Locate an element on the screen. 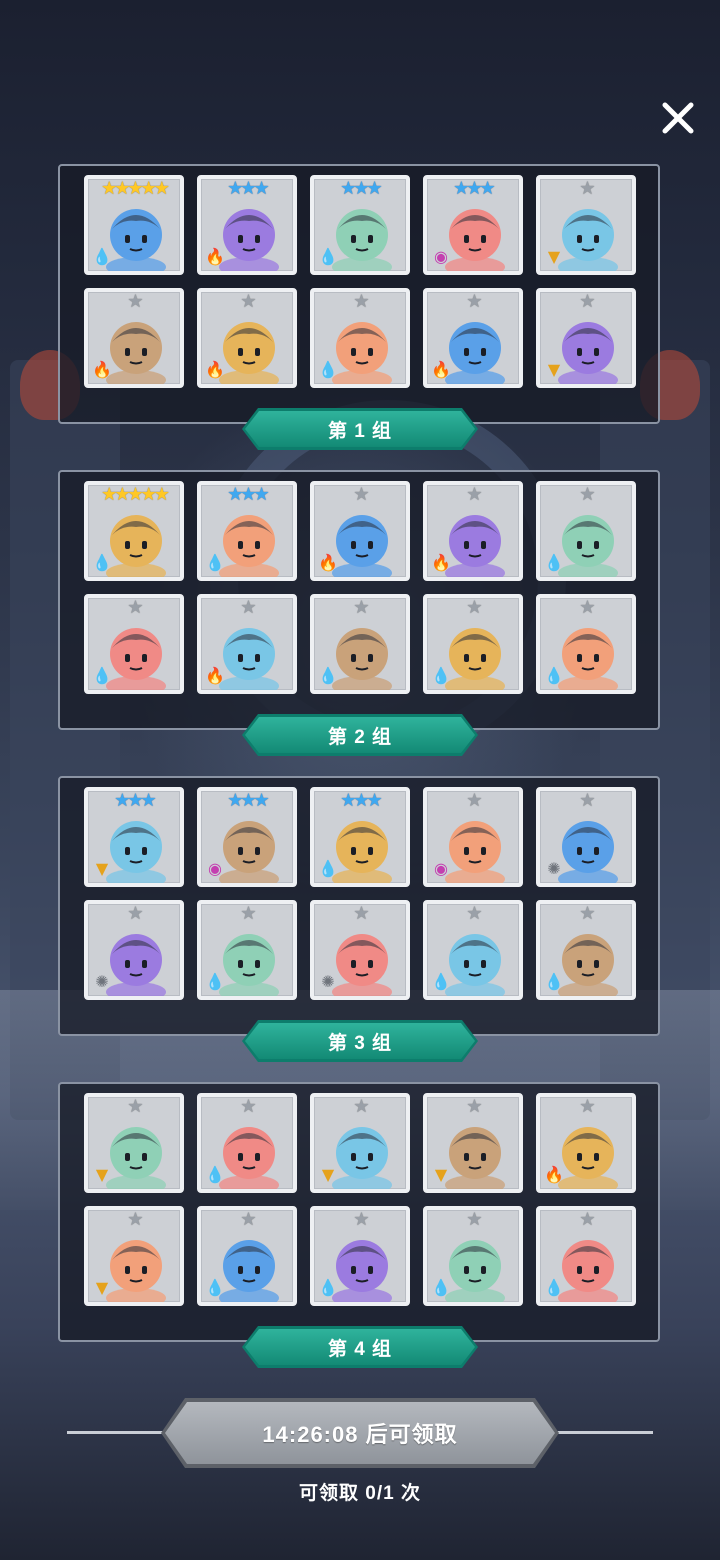 This screenshot has height=1560, width=720. claim-button-label: 14:26:08 后可领取 is located at coordinates (360, 1434).